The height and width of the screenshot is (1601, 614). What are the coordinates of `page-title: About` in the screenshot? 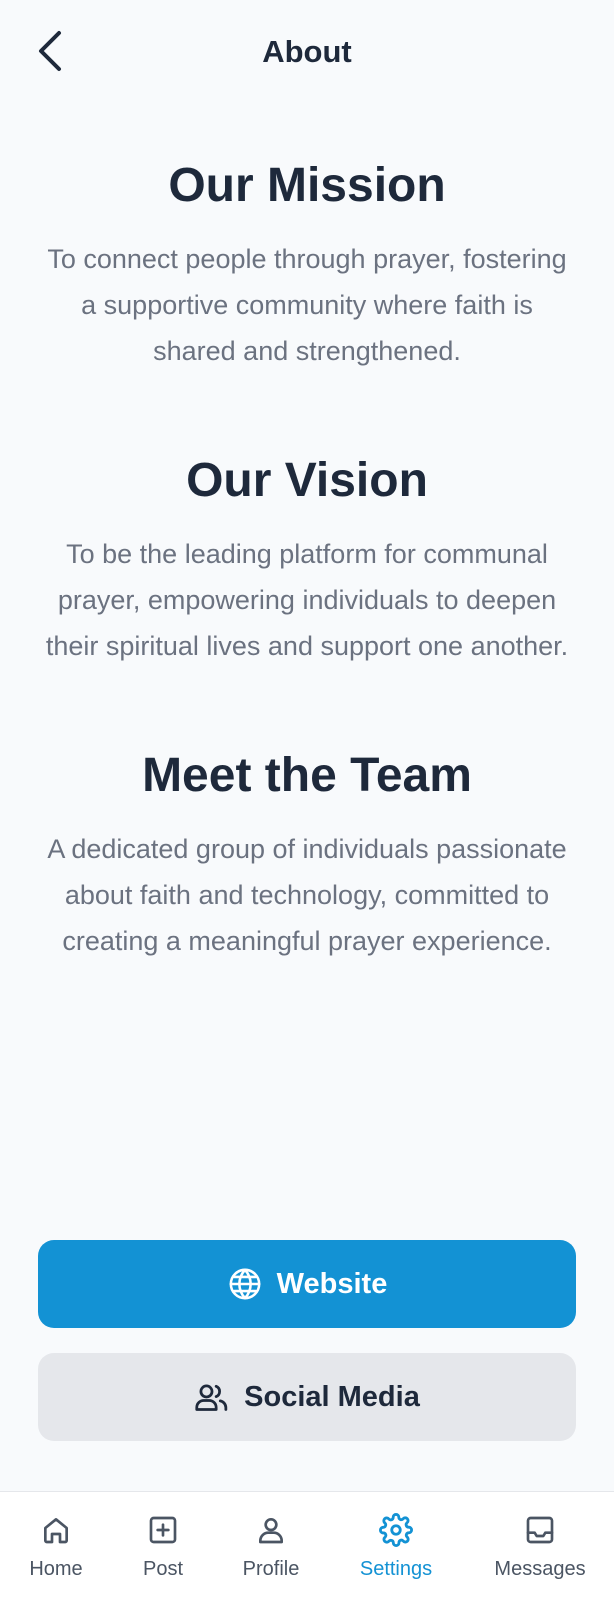 It's located at (307, 51).